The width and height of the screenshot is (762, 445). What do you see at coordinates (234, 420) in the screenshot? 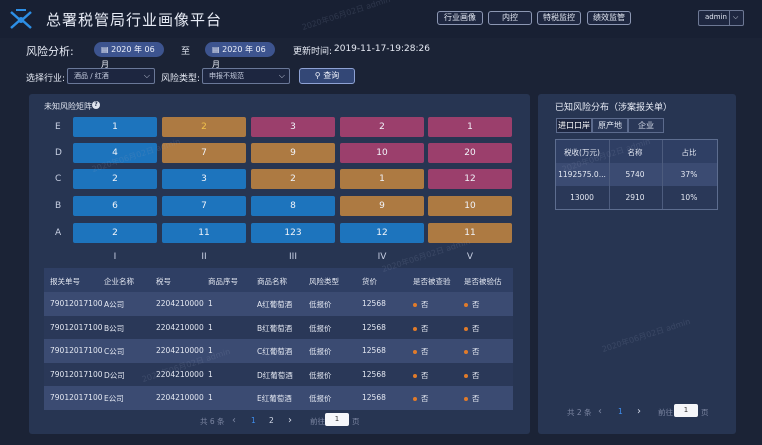
I see `pager-prev-button: ‹` at bounding box center [234, 420].